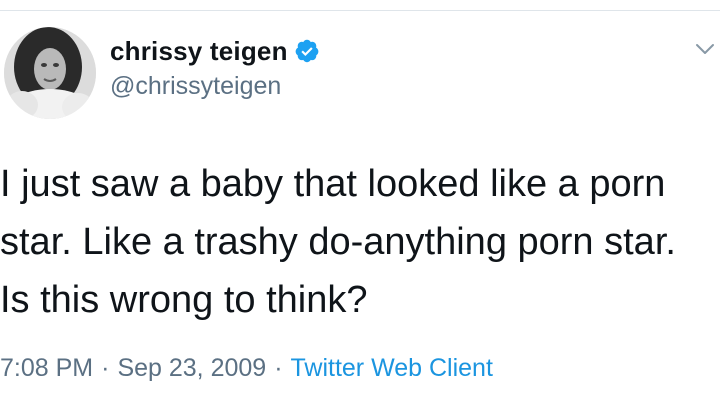 This screenshot has height=407, width=720. What do you see at coordinates (392, 368) in the screenshot?
I see `tweet-source-link: Twitter Web Client` at bounding box center [392, 368].